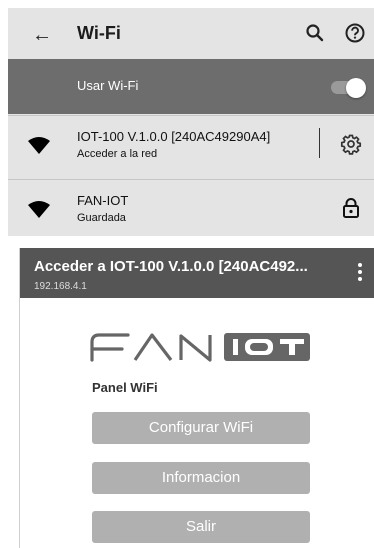 Image resolution: width=374 pixels, height=548 pixels. What do you see at coordinates (101, 218) in the screenshot?
I see `network-status: Guardada` at bounding box center [101, 218].